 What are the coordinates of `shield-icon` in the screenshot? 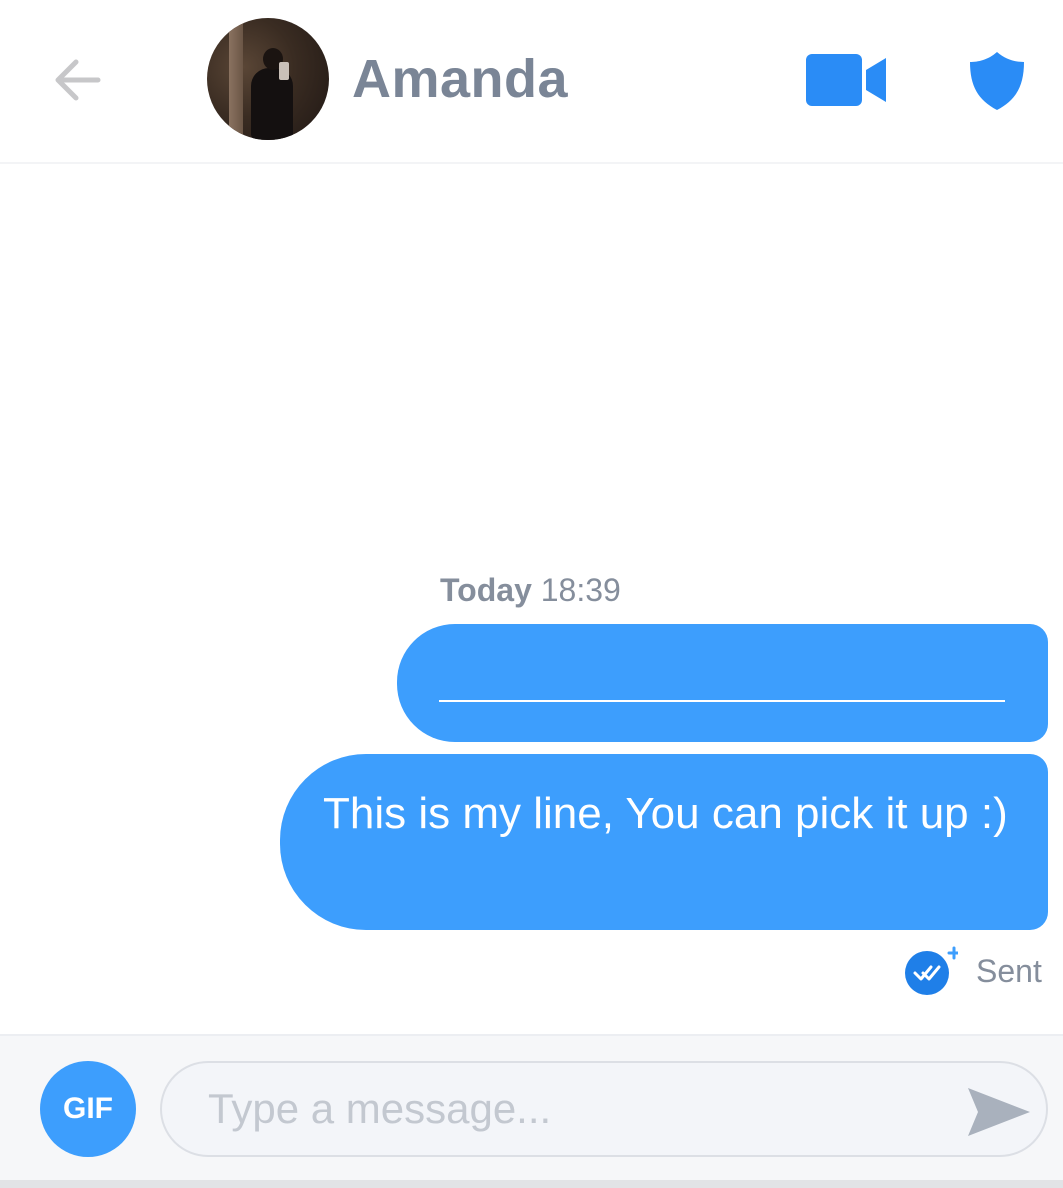 It's located at (997, 81).